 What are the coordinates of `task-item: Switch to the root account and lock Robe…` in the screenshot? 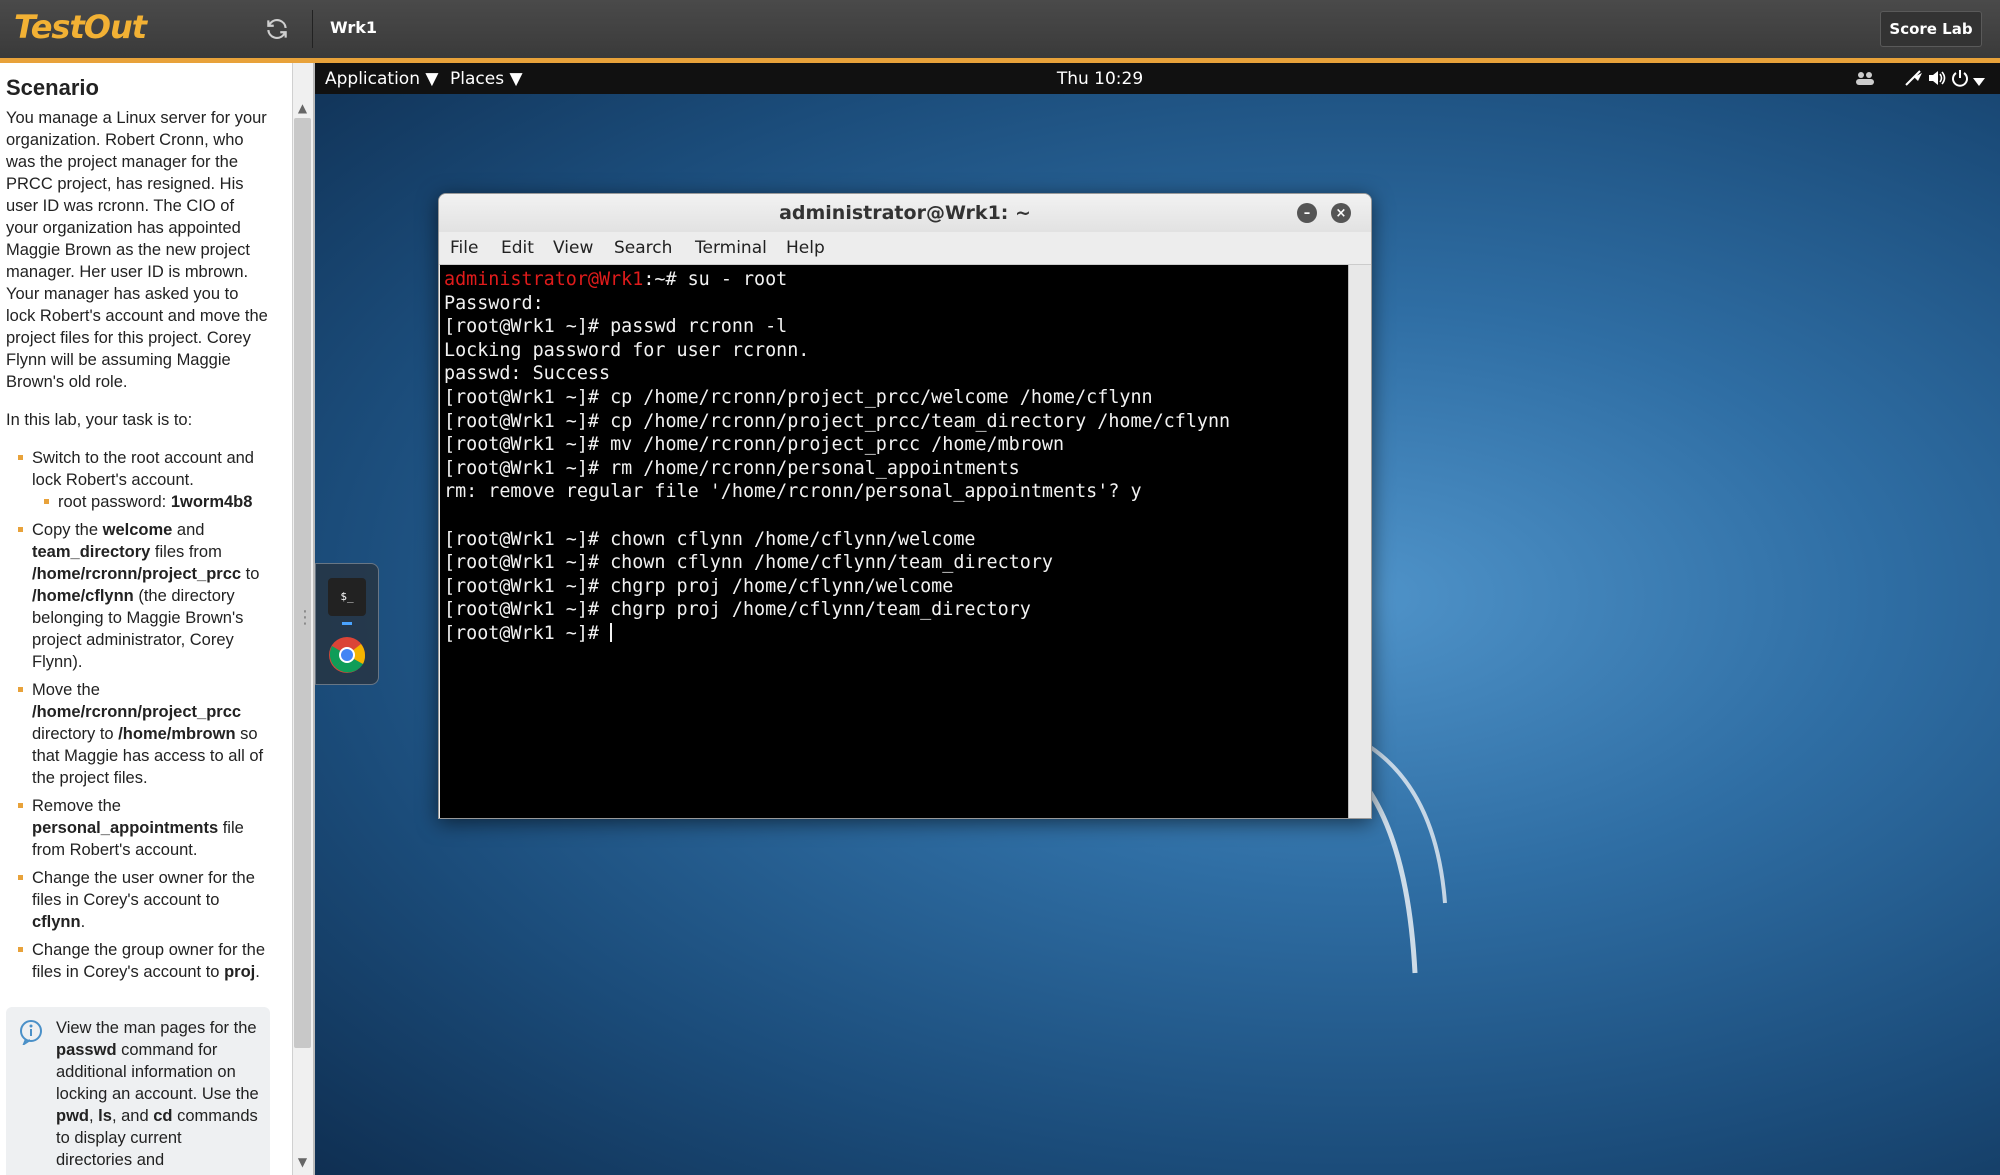 It's located at (144, 480).